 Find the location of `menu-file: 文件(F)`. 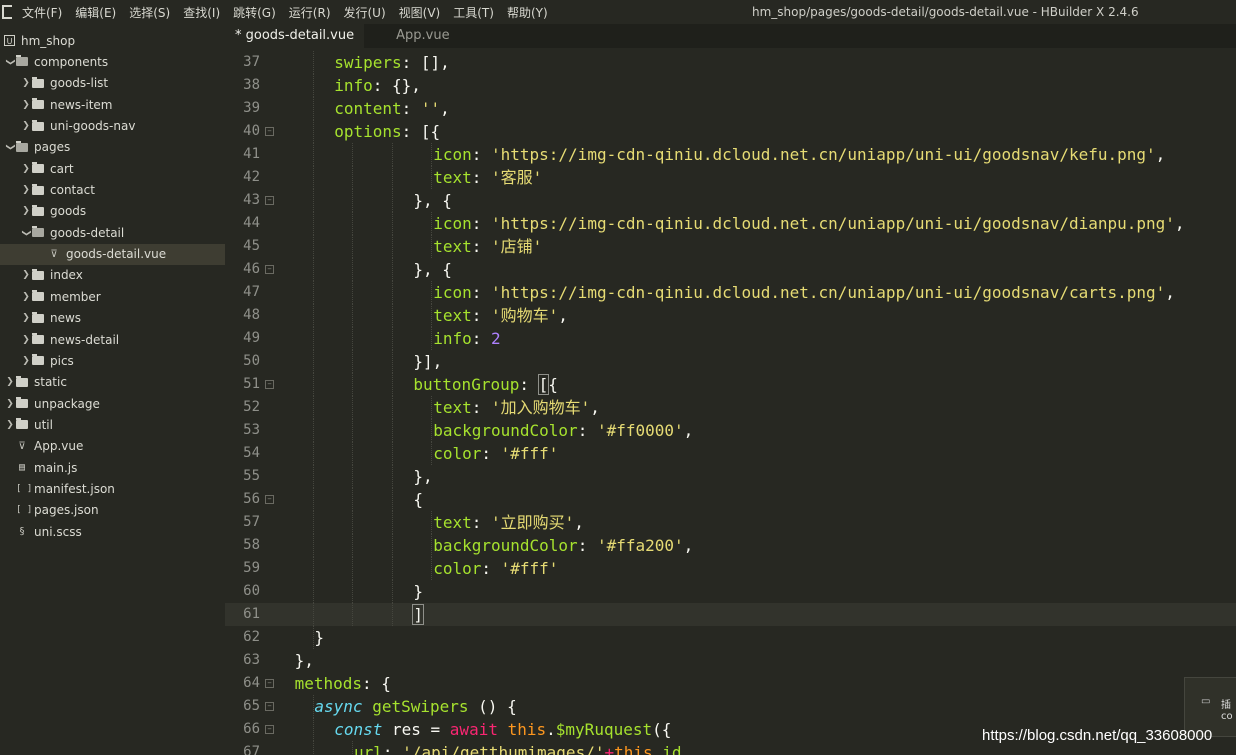

menu-file: 文件(F) is located at coordinates (42, 12).